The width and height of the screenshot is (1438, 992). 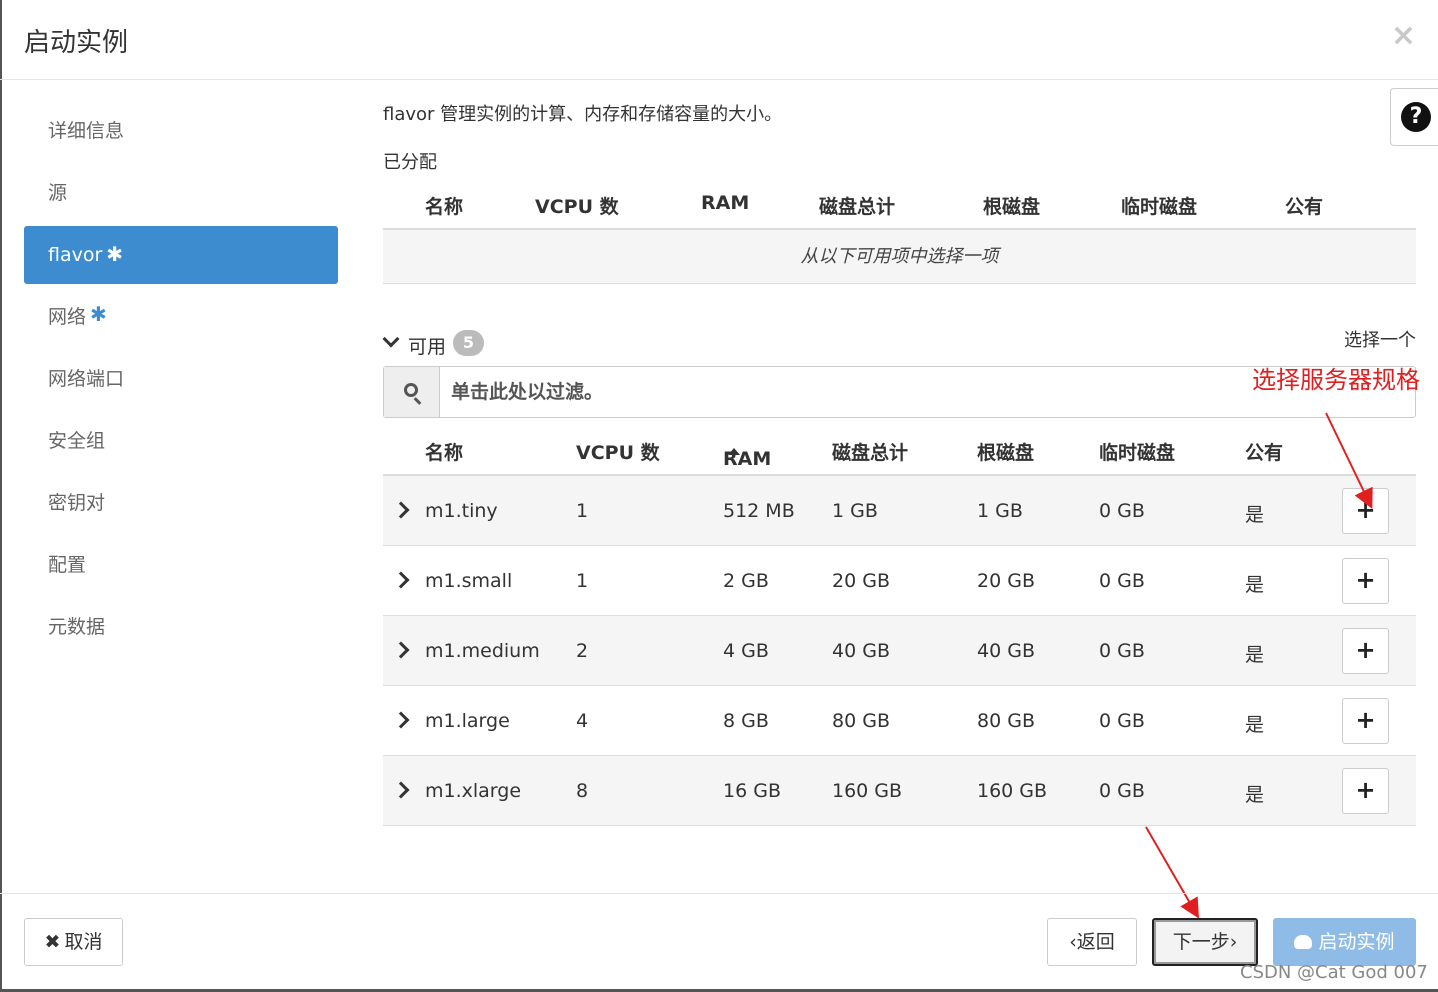 I want to click on flavor-ram: 8 GB, so click(x=746, y=721).